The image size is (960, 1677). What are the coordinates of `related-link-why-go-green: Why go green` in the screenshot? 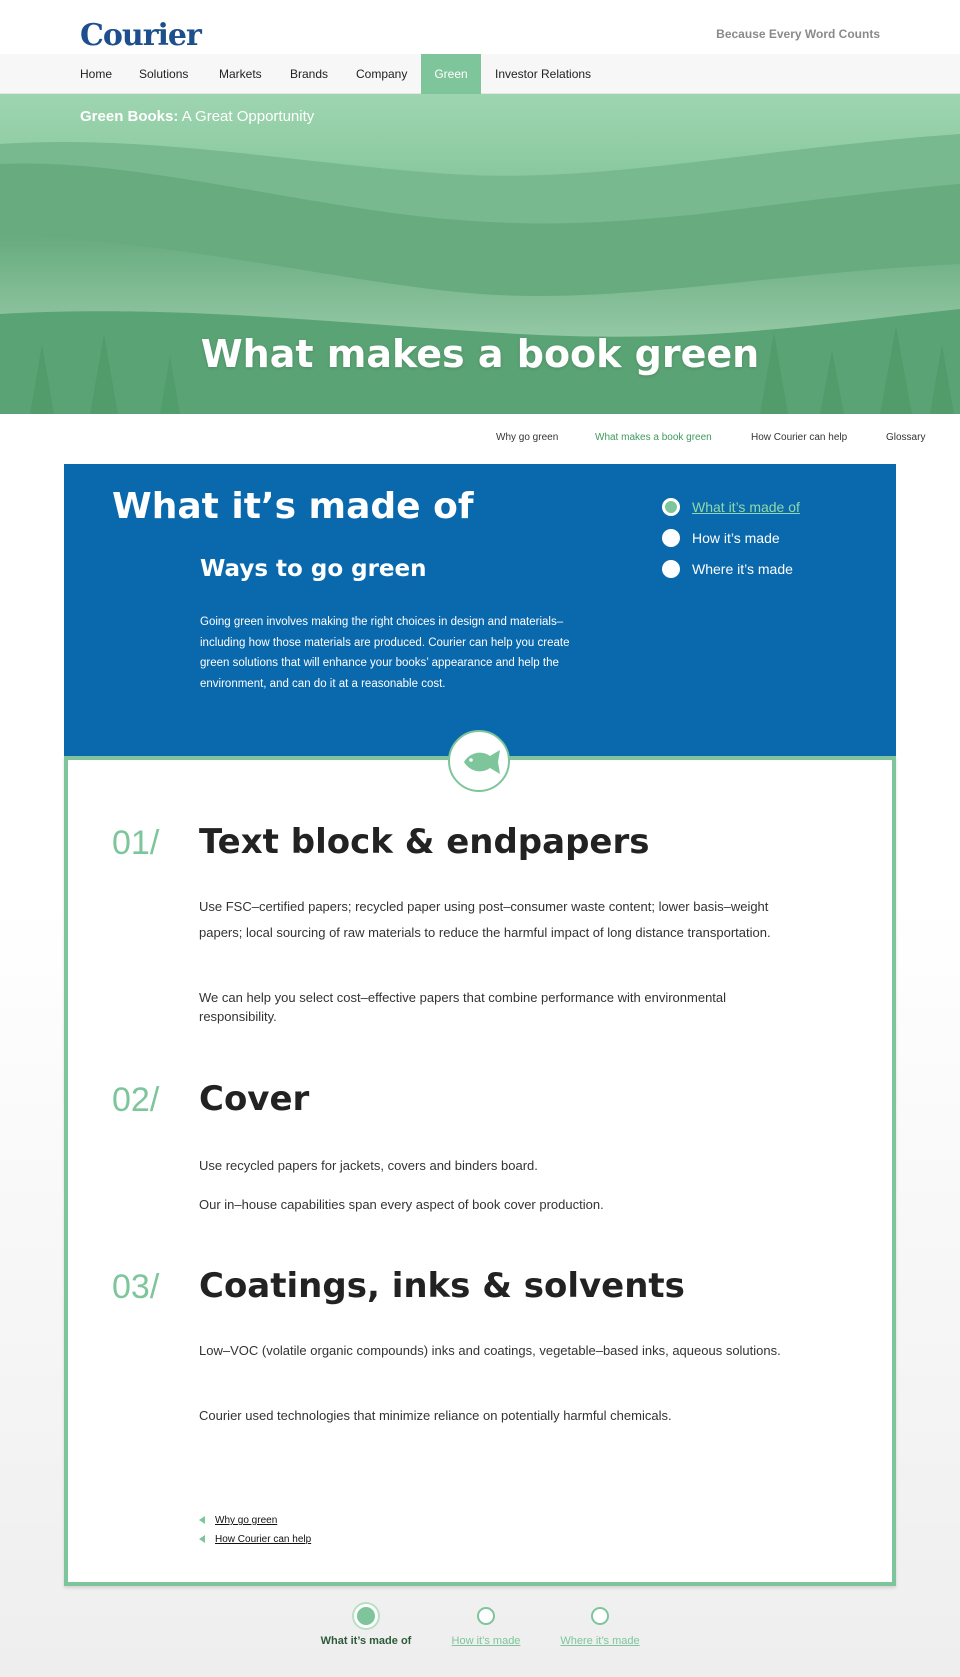 It's located at (238, 1520).